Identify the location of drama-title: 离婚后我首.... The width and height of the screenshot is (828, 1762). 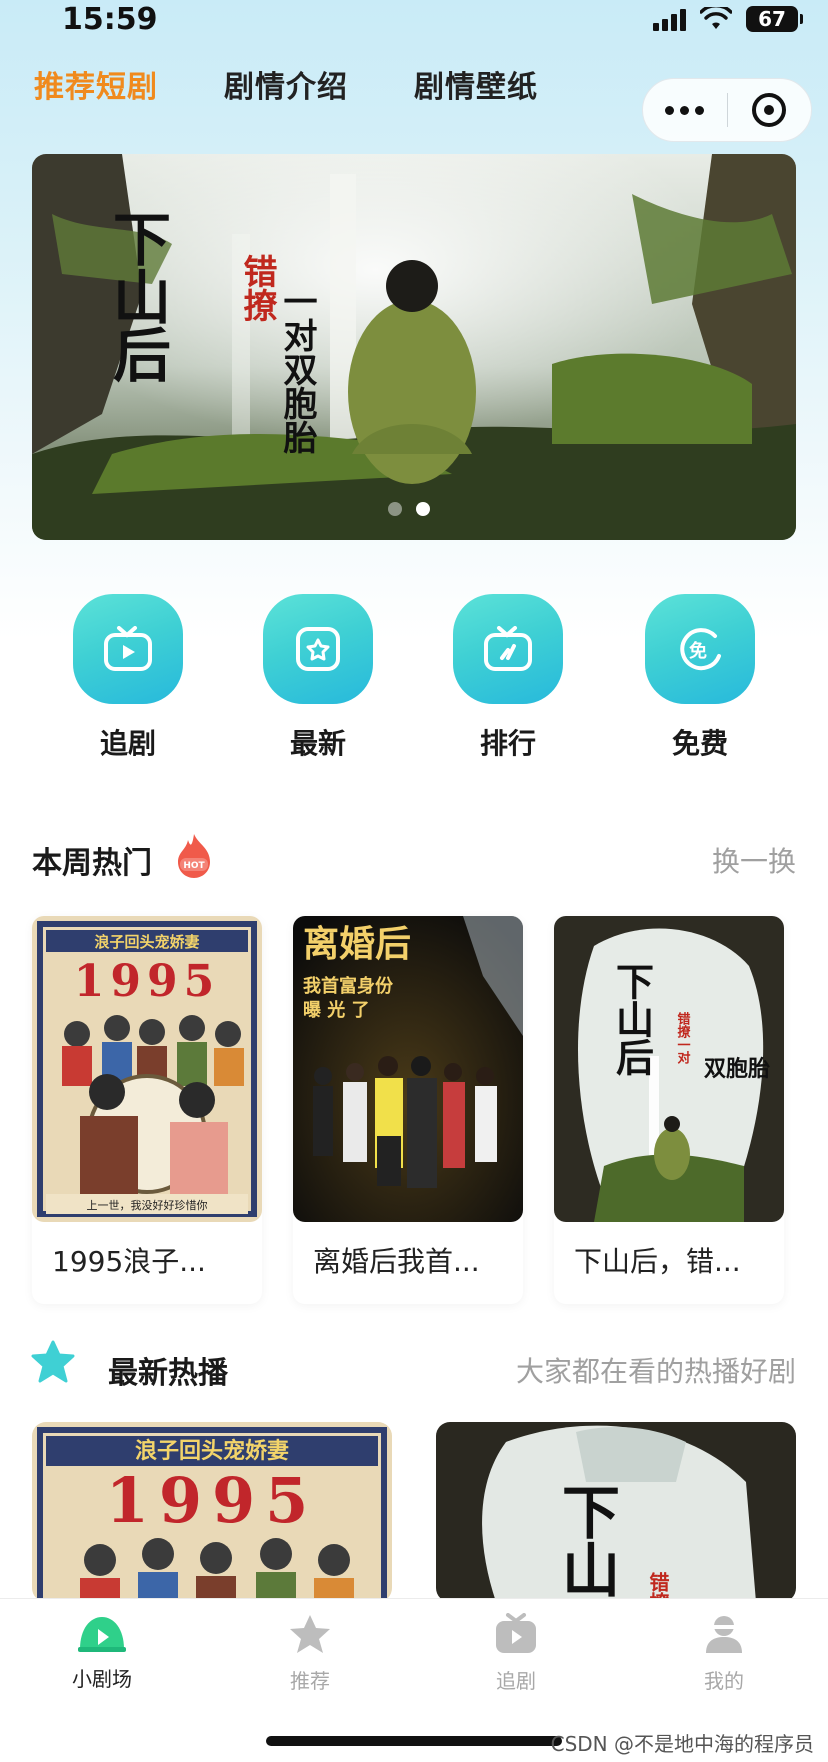
(396, 1261).